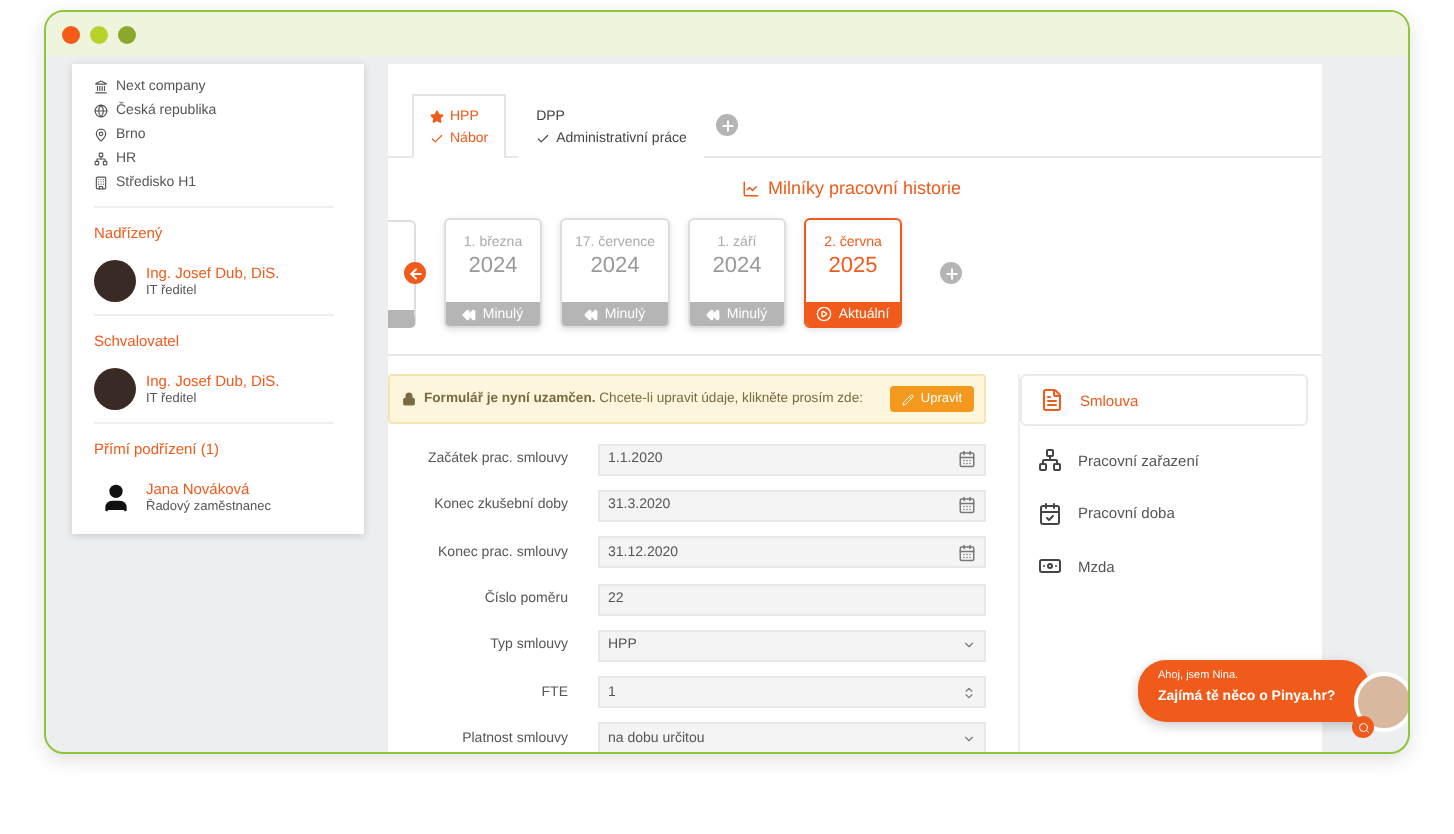  What do you see at coordinates (1363, 727) in the screenshot?
I see `search-icon` at bounding box center [1363, 727].